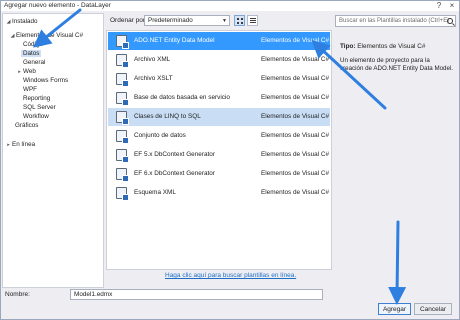 The height and width of the screenshot is (320, 460). What do you see at coordinates (219, 136) in the screenshot?
I see `template-item-dataset: Conjunto de datos Elementos de Visual C#` at bounding box center [219, 136].